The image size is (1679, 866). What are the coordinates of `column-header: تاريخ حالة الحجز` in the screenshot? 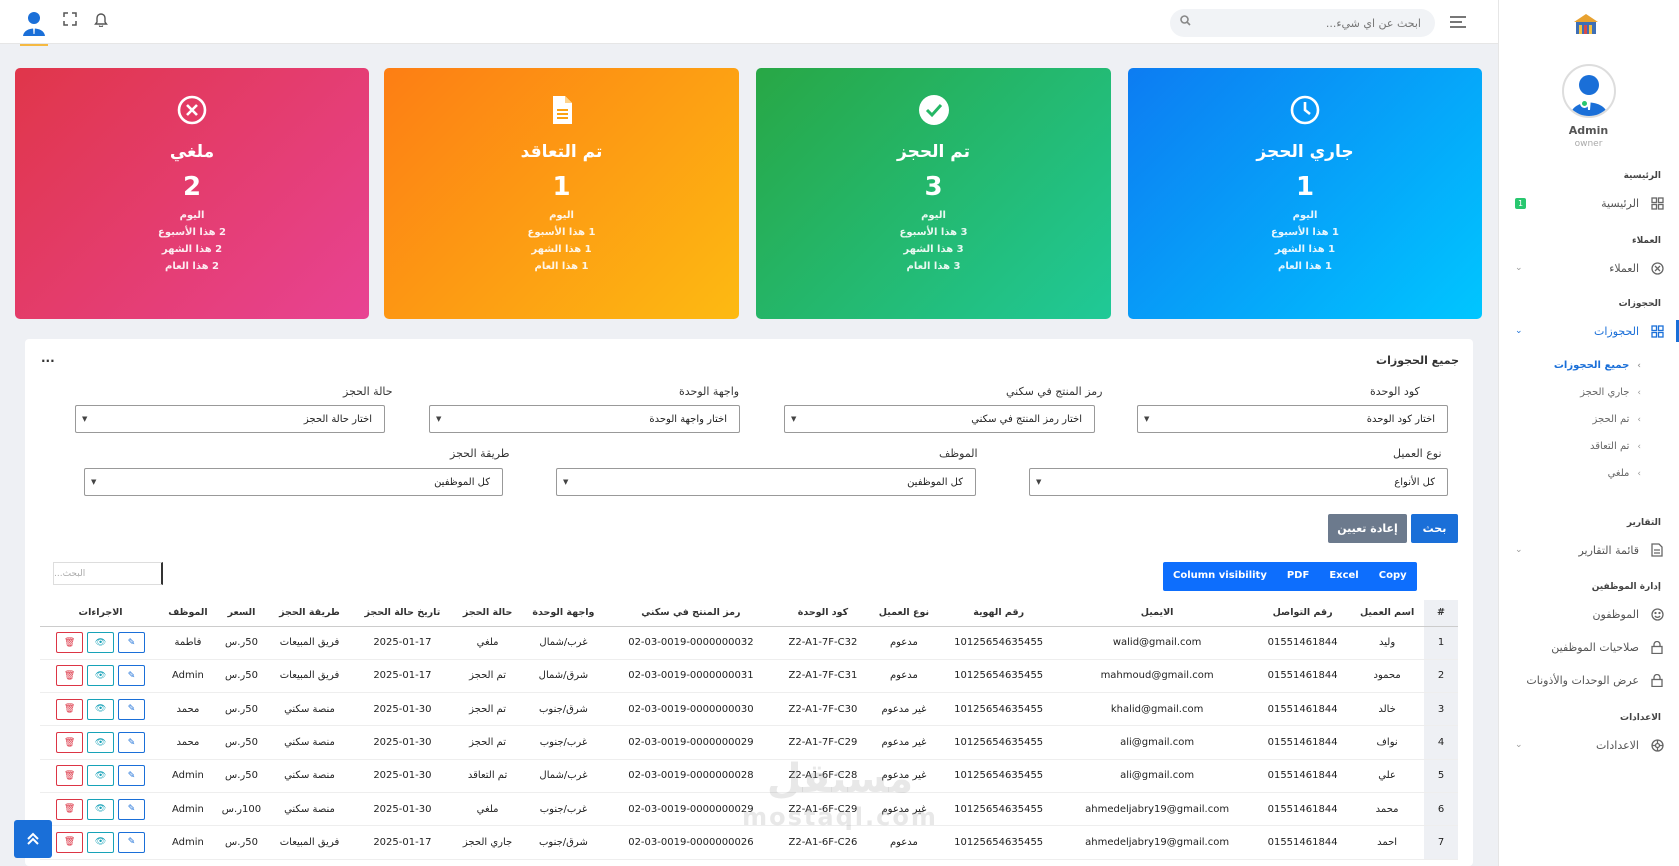 It's located at (402, 613).